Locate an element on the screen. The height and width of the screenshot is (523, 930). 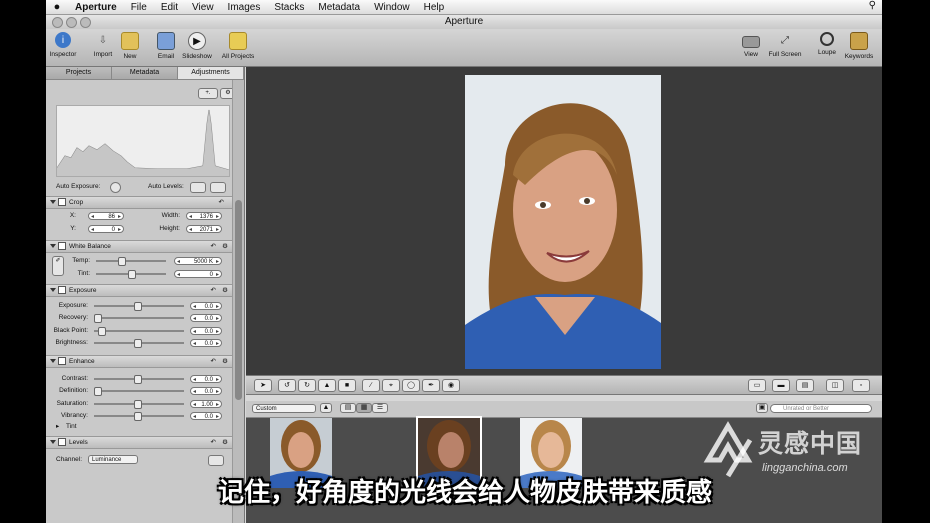
select-tool-icon: ➤ is located at coordinates (263, 385).